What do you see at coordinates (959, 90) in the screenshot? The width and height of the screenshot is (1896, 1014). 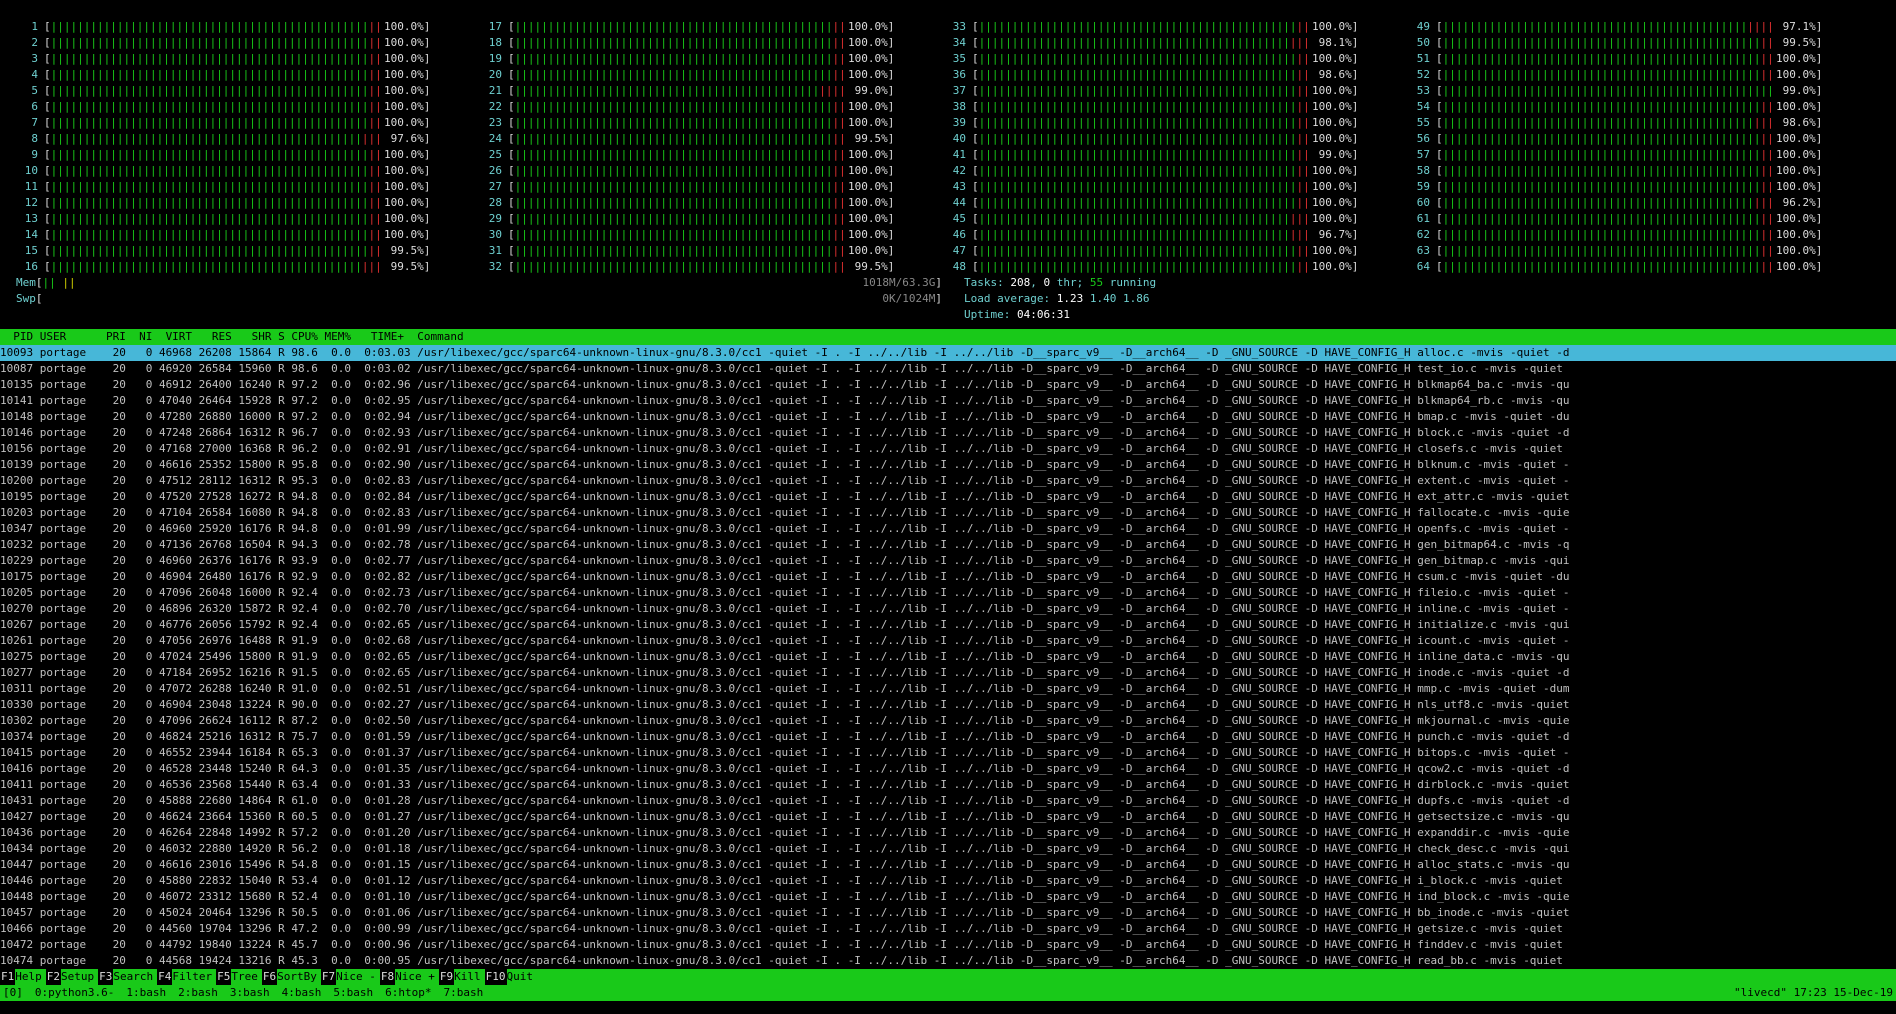 I see `cpu-number: 37` at bounding box center [959, 90].